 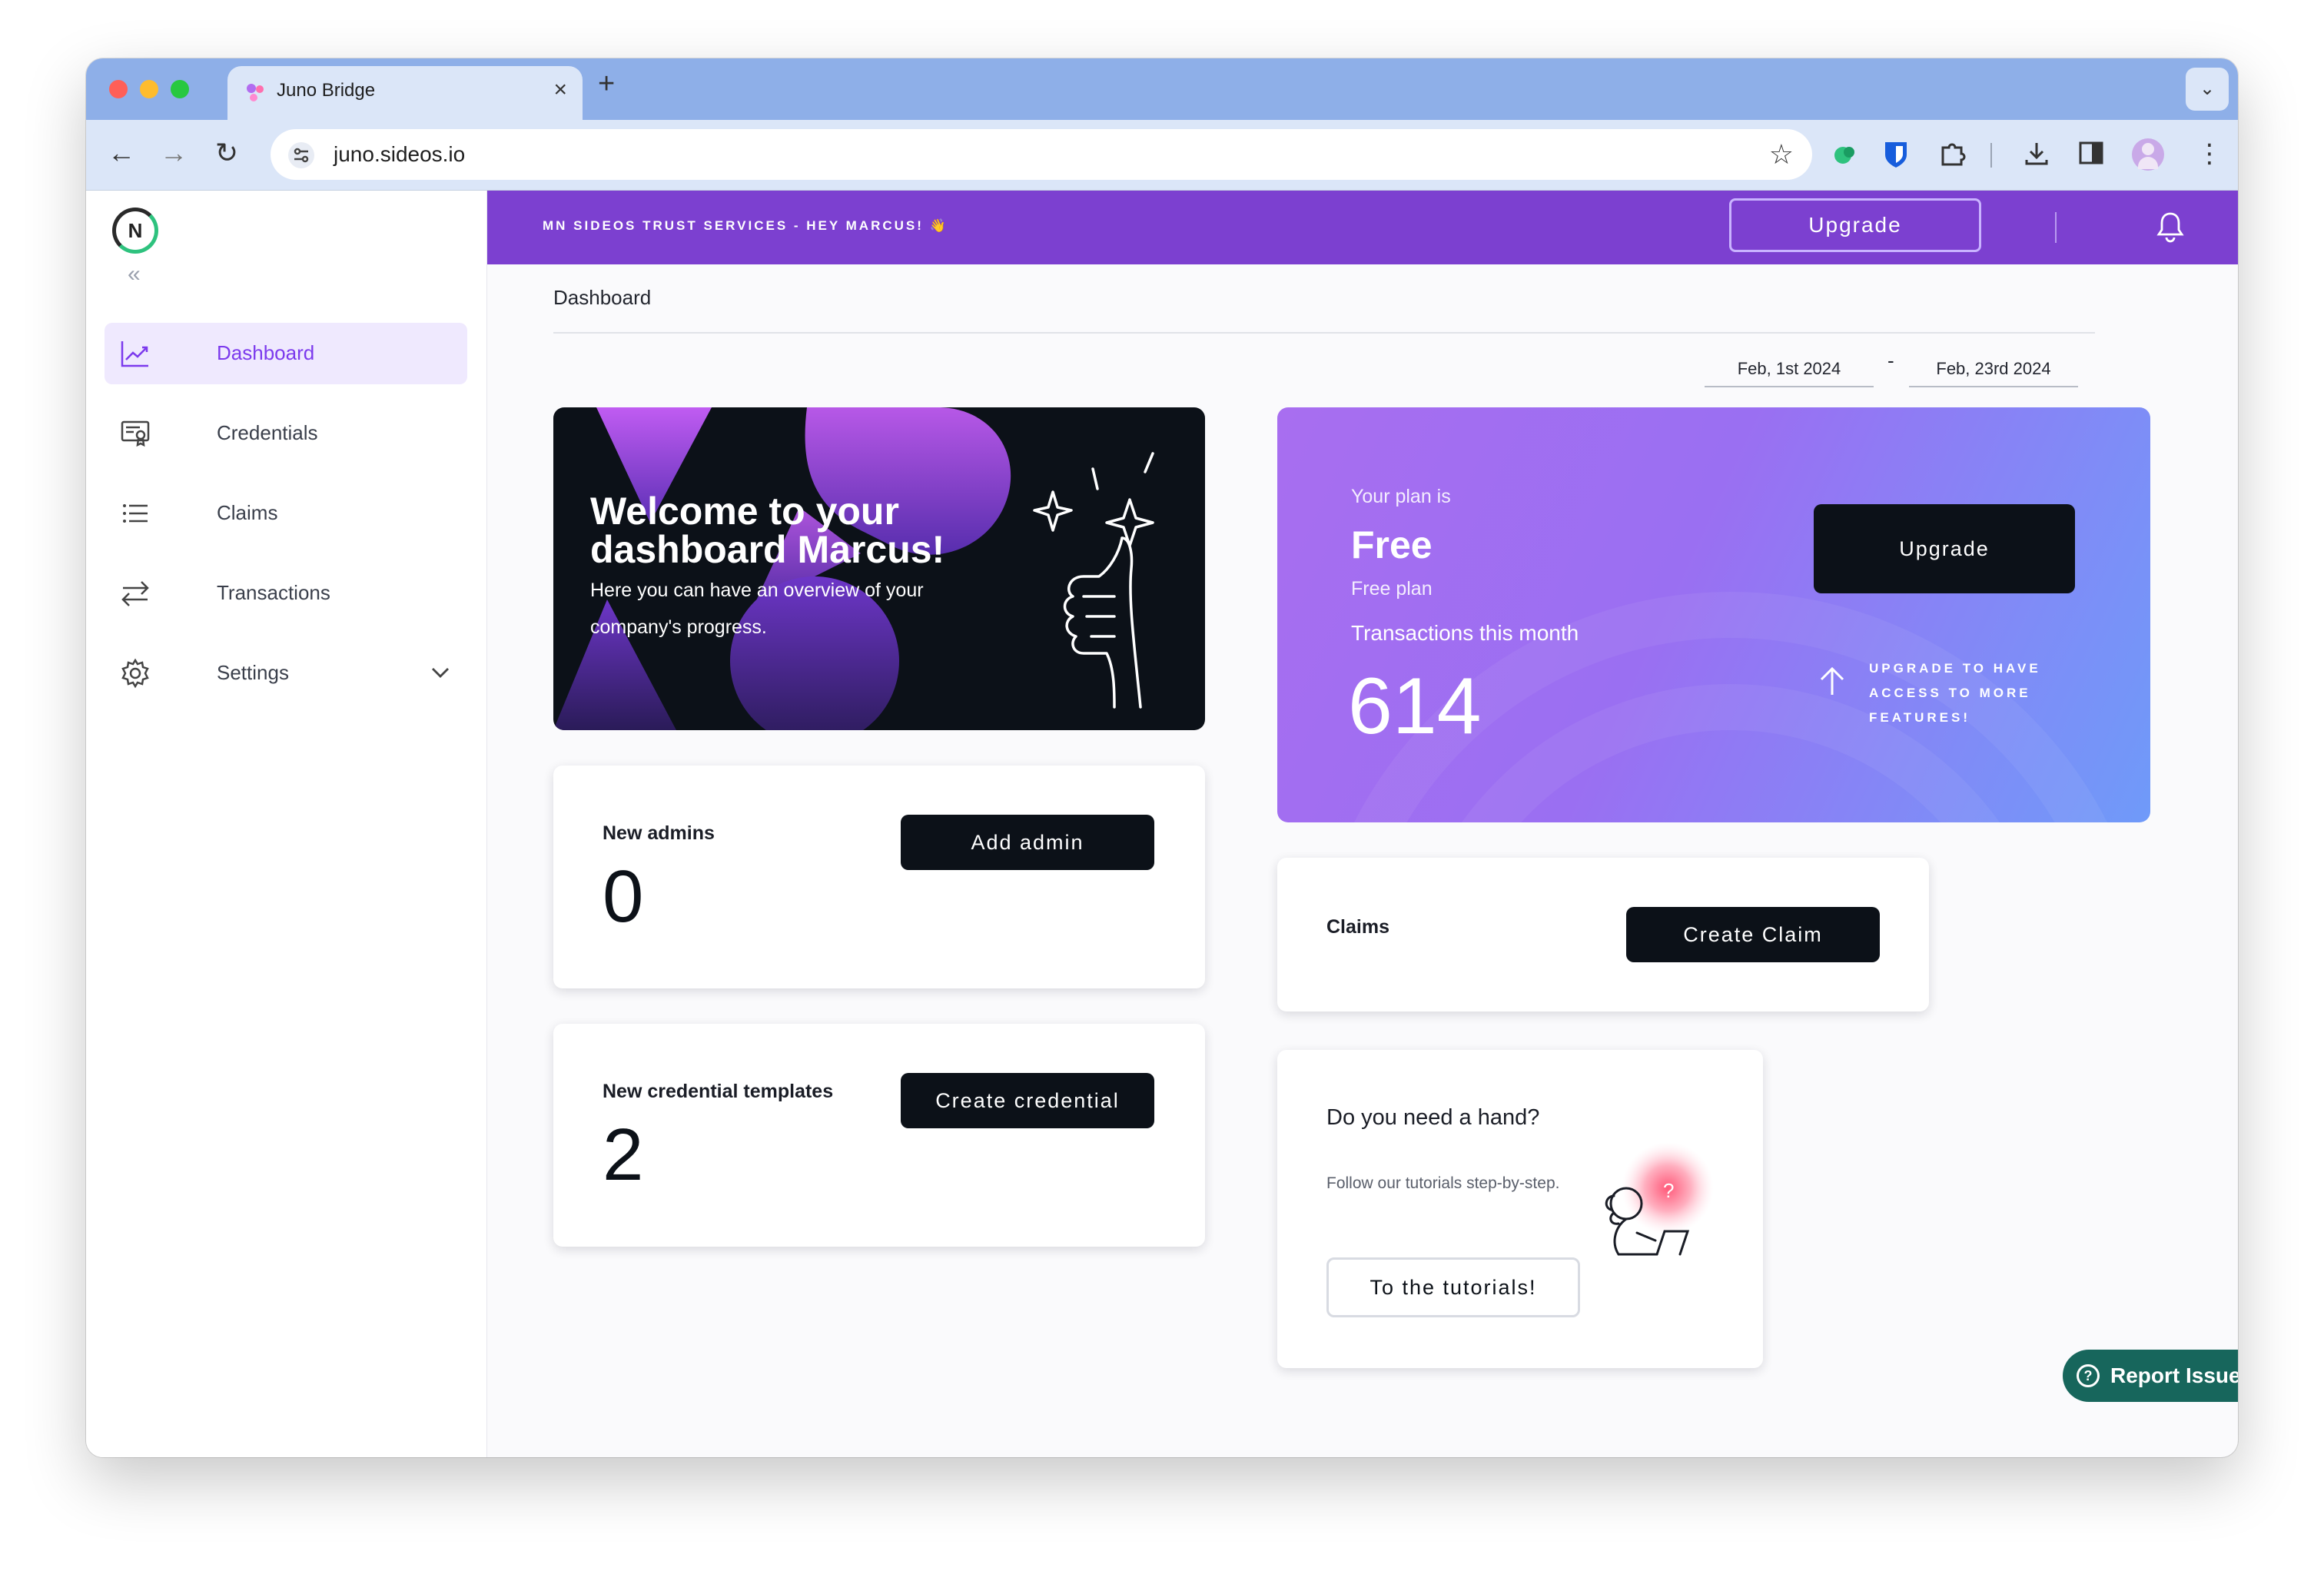 What do you see at coordinates (121, 153) in the screenshot?
I see `back-icon: ←` at bounding box center [121, 153].